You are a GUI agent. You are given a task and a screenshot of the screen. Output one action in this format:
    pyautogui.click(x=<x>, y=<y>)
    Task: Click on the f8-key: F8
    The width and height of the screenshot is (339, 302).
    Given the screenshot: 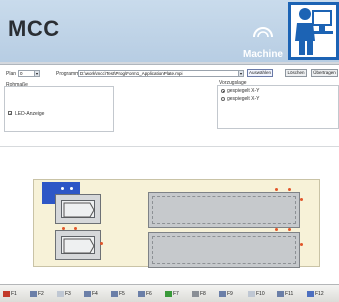 What is the action you would take?
    pyautogui.click(x=199, y=294)
    